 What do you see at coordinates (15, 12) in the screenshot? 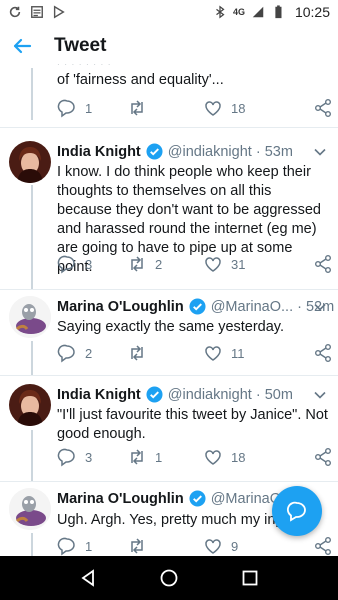
I see `sync-icon` at bounding box center [15, 12].